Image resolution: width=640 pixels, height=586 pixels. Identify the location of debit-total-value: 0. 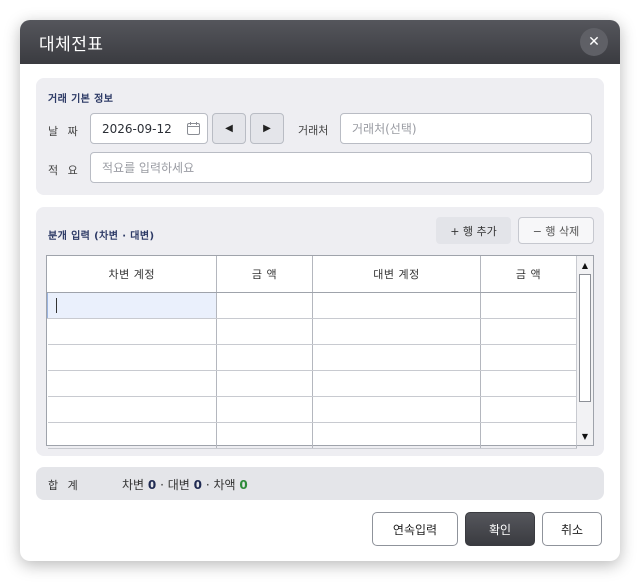
(152, 485).